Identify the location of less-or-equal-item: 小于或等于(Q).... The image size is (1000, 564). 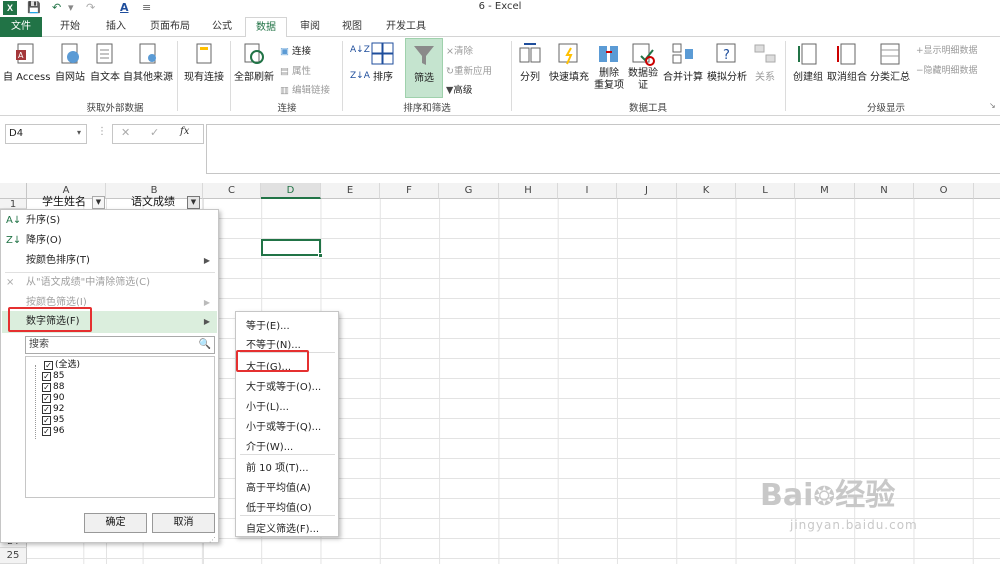
(283, 425).